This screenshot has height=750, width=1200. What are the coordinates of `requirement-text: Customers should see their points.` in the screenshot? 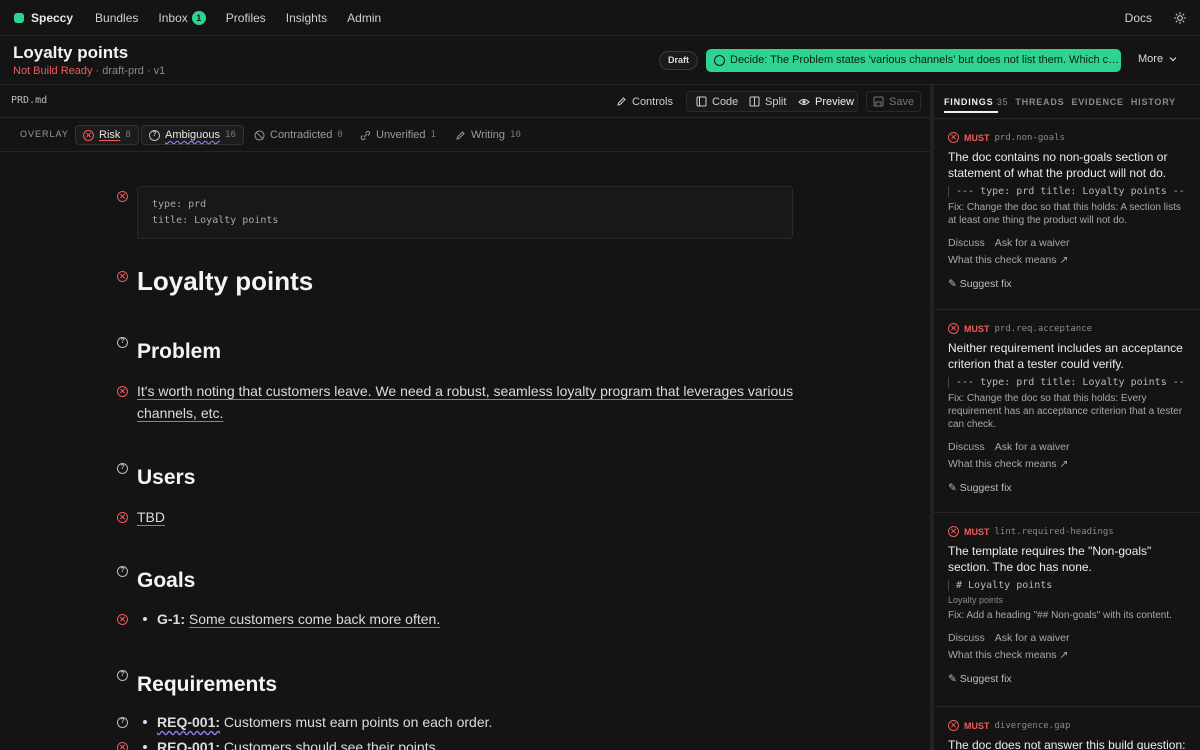 It's located at (330, 744).